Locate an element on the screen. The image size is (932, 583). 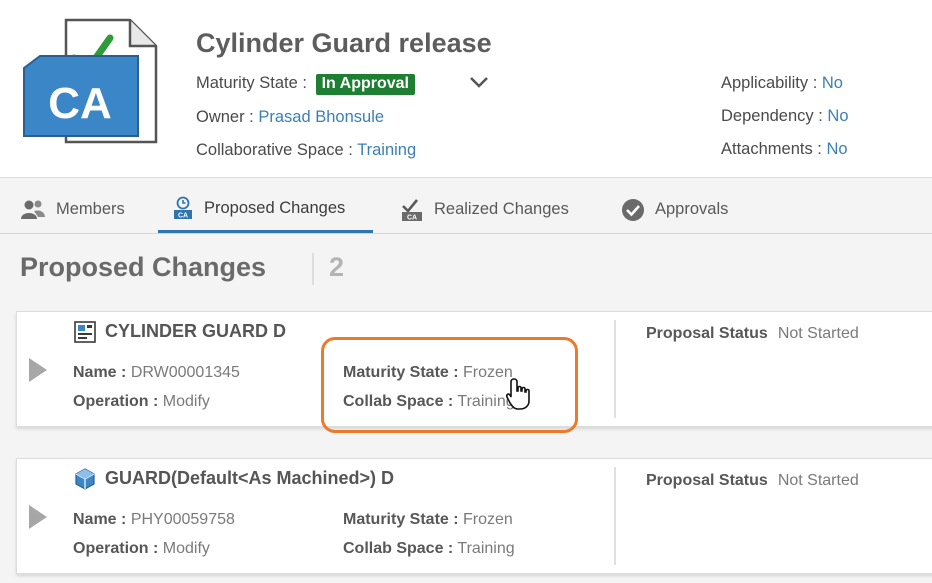
collab-space-link: Training is located at coordinates (386, 150).